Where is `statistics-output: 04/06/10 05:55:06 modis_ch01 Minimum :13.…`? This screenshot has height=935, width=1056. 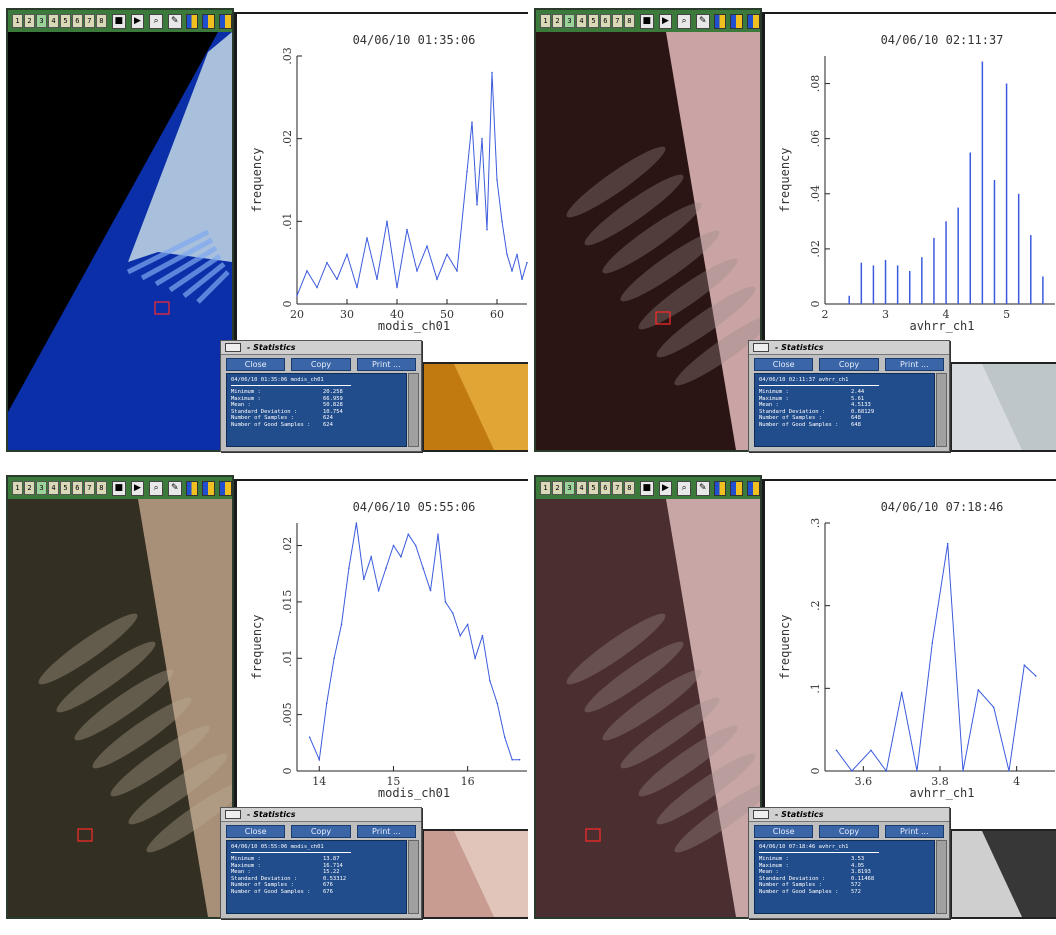
statistics-output: 04/06/10 05:55:06 modis_ch01 Minimum :13.… is located at coordinates (316, 877).